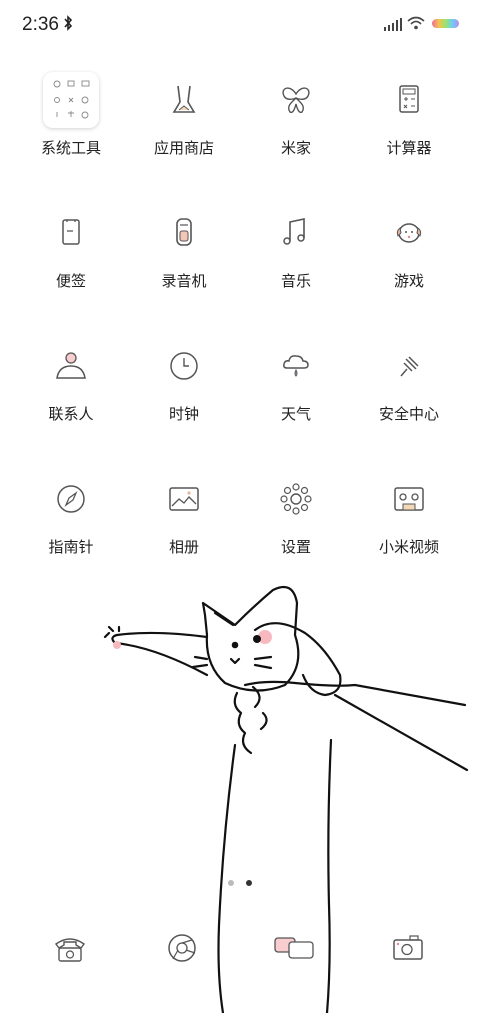 Image resolution: width=480 pixels, height=1017 pixels. What do you see at coordinates (296, 366) in the screenshot?
I see `weather-icon` at bounding box center [296, 366].